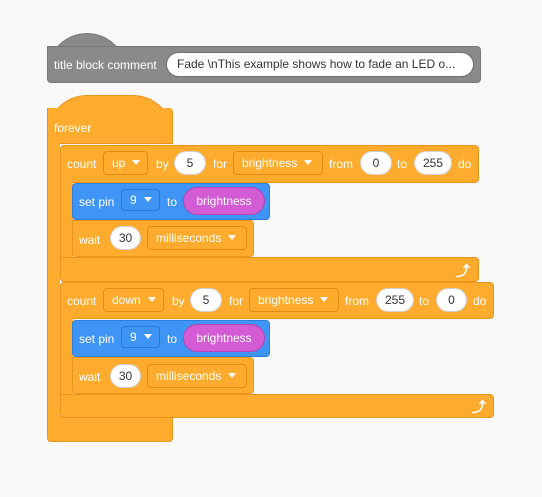  What do you see at coordinates (110, 429) in the screenshot?
I see `forever-block-bottom` at bounding box center [110, 429].